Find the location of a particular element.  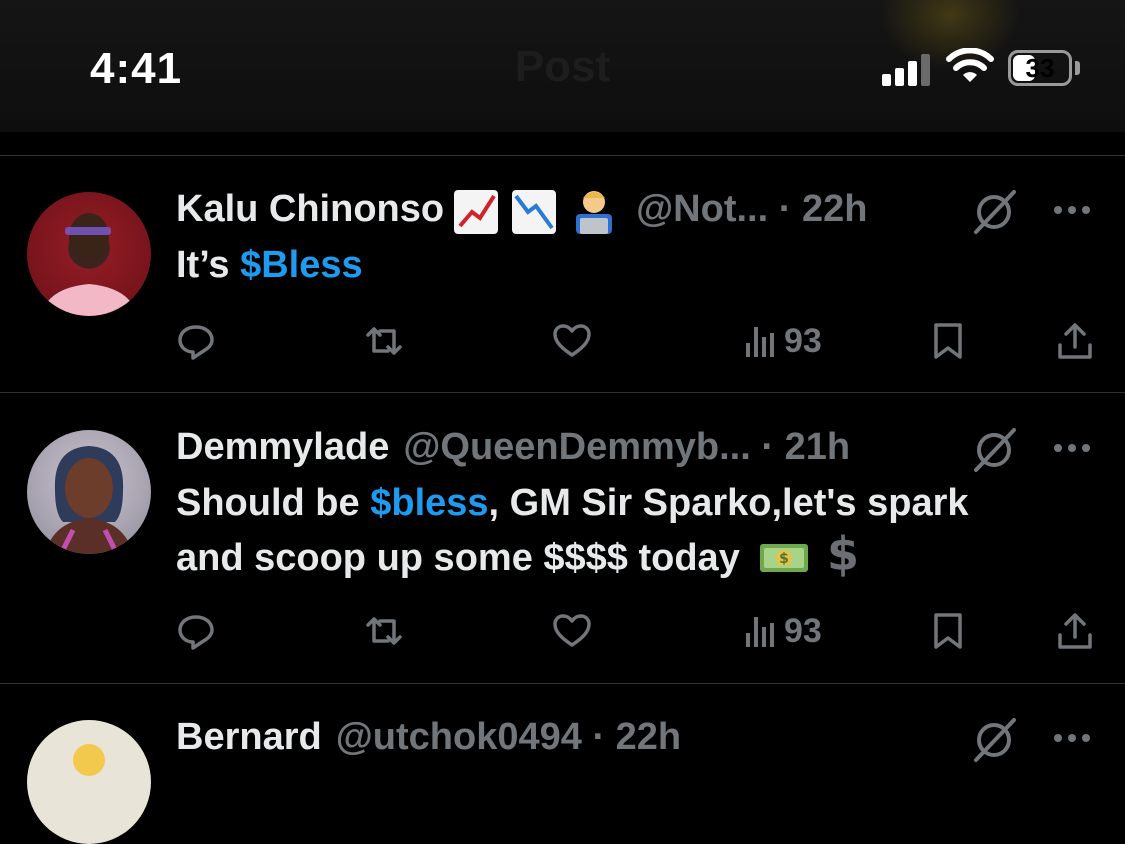

battery-level: 33 is located at coordinates (1040, 68).